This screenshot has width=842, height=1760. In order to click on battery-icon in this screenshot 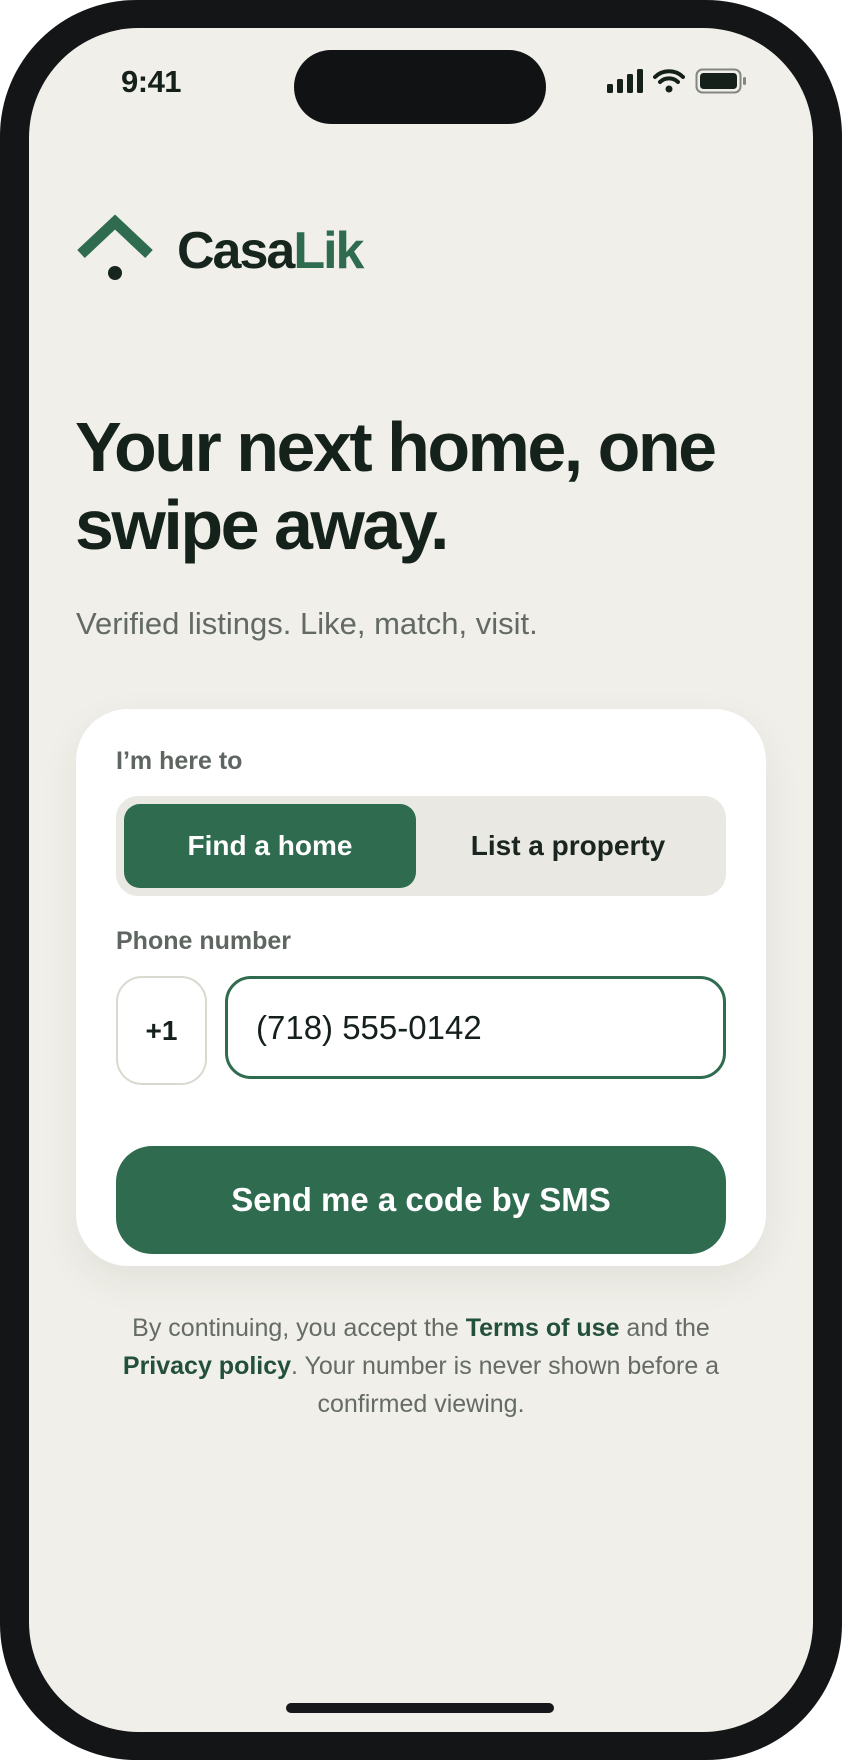, I will do `click(721, 83)`.